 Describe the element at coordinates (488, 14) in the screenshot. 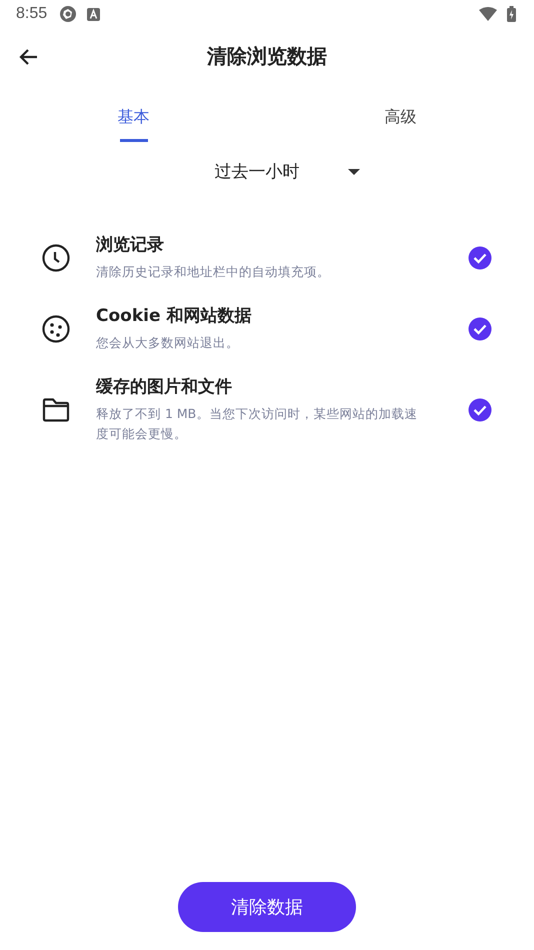

I see `wifi-icon` at that location.